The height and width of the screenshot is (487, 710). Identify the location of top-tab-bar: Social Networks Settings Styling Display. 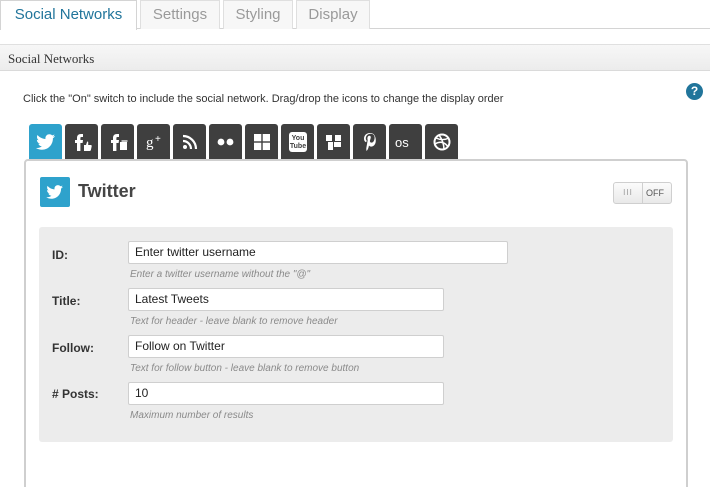
(355, 15).